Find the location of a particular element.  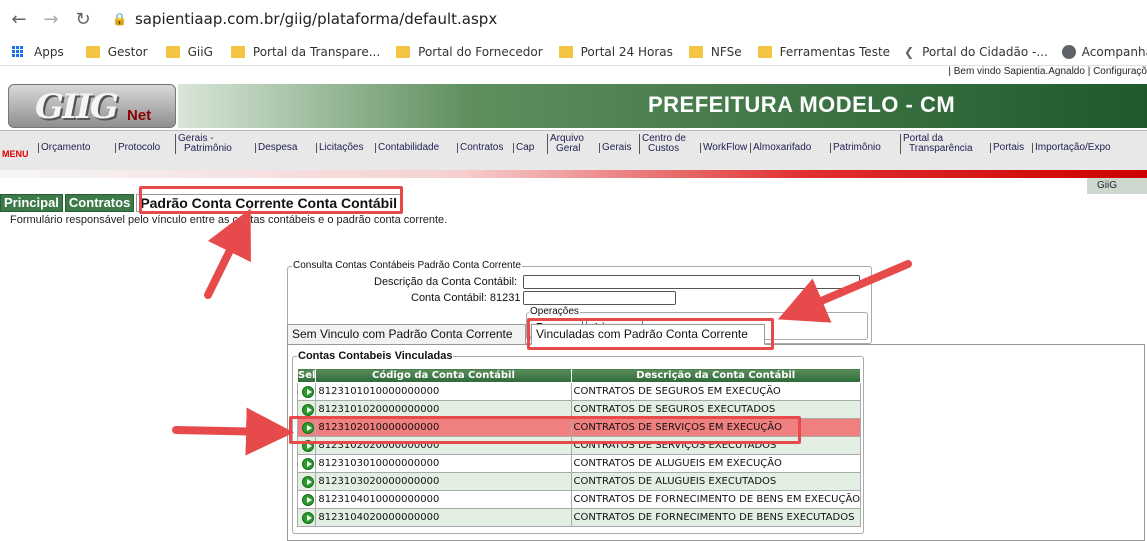

menu-item-label-line2: Transparência is located at coordinates (941, 148).